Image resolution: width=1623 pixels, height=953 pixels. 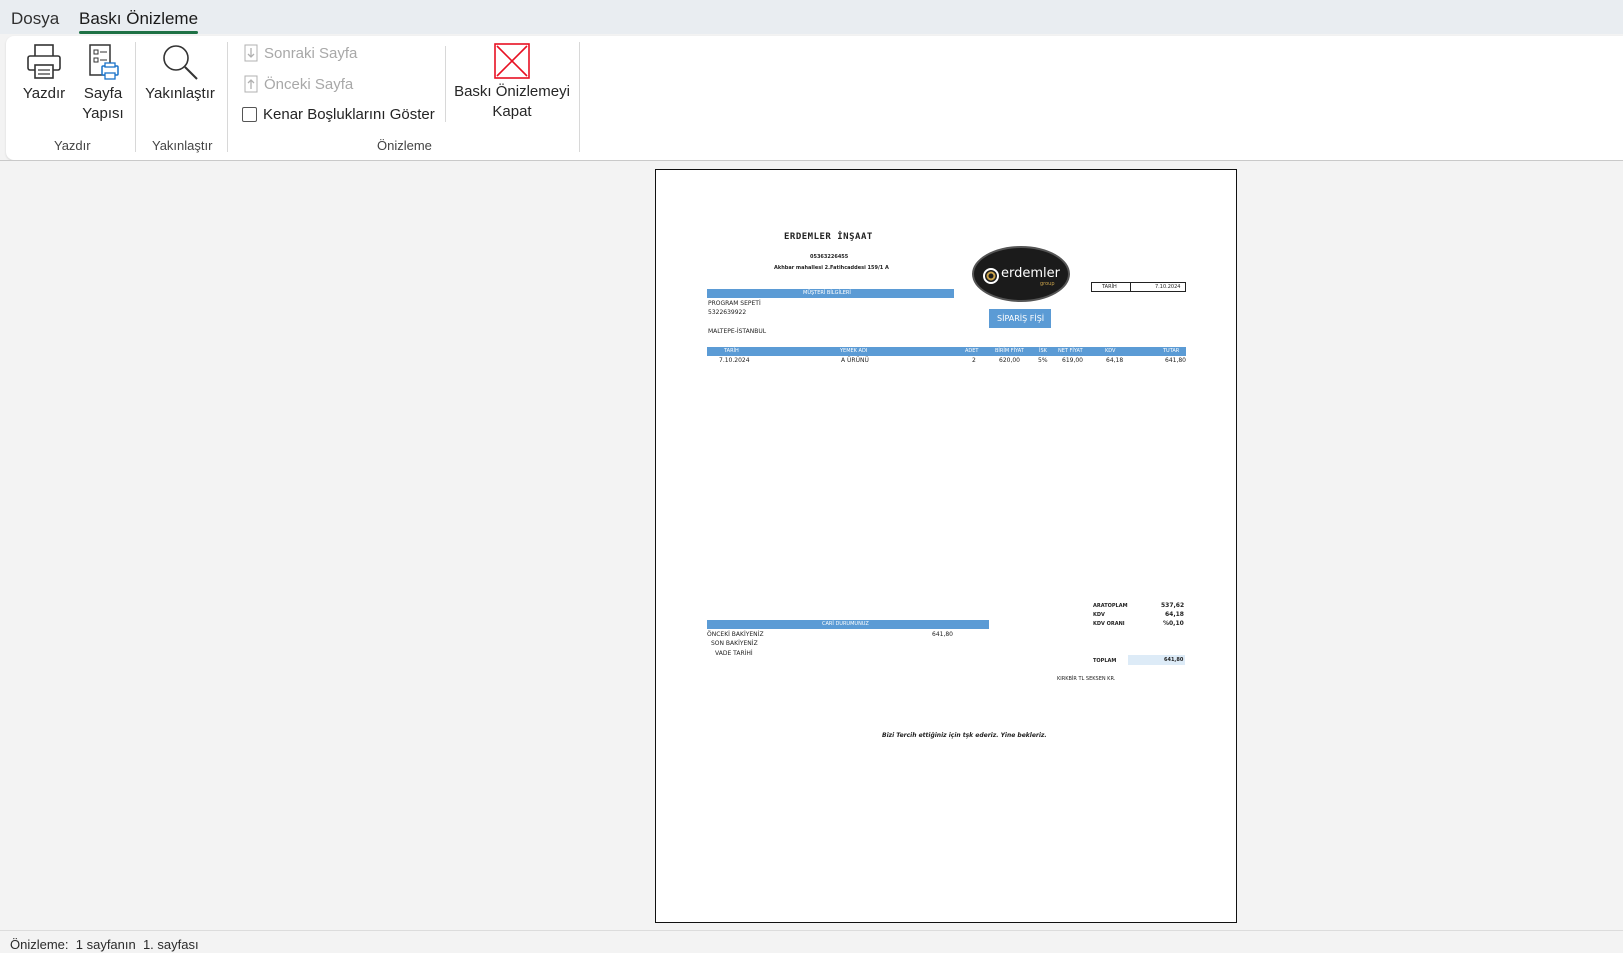 What do you see at coordinates (251, 84) in the screenshot?
I see `page-up-icon` at bounding box center [251, 84].